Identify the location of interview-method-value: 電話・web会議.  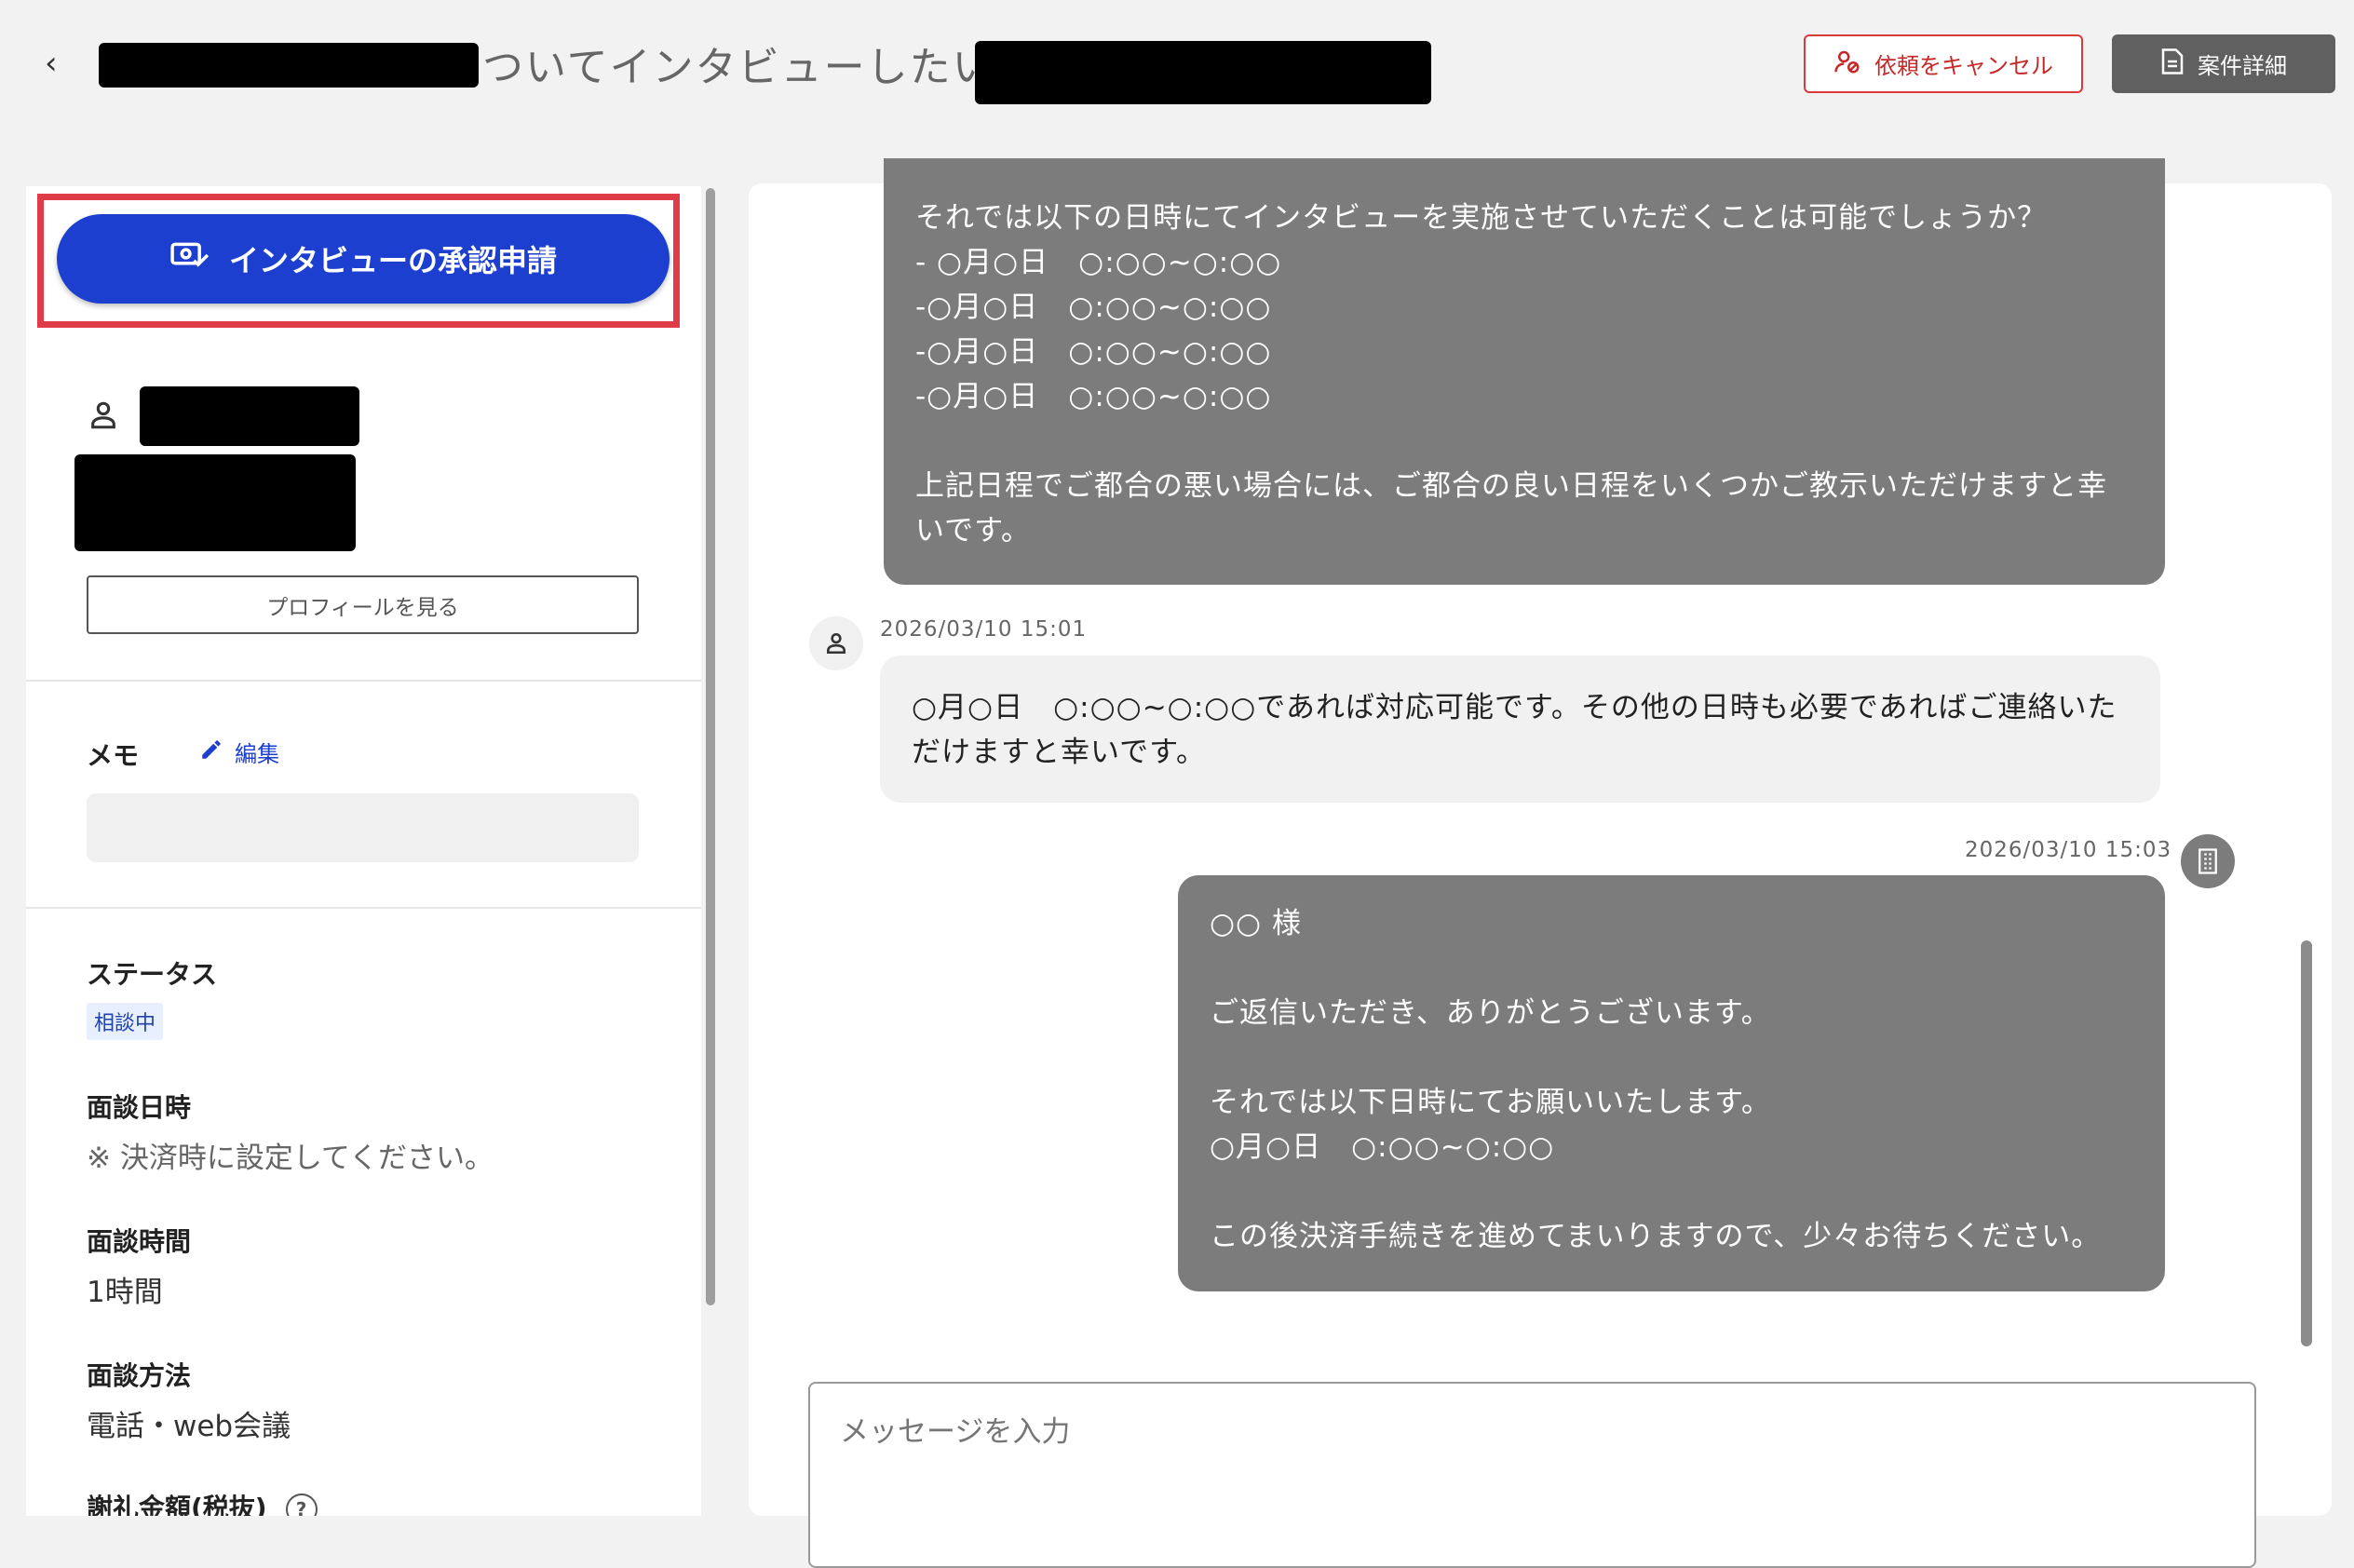
(189, 1426).